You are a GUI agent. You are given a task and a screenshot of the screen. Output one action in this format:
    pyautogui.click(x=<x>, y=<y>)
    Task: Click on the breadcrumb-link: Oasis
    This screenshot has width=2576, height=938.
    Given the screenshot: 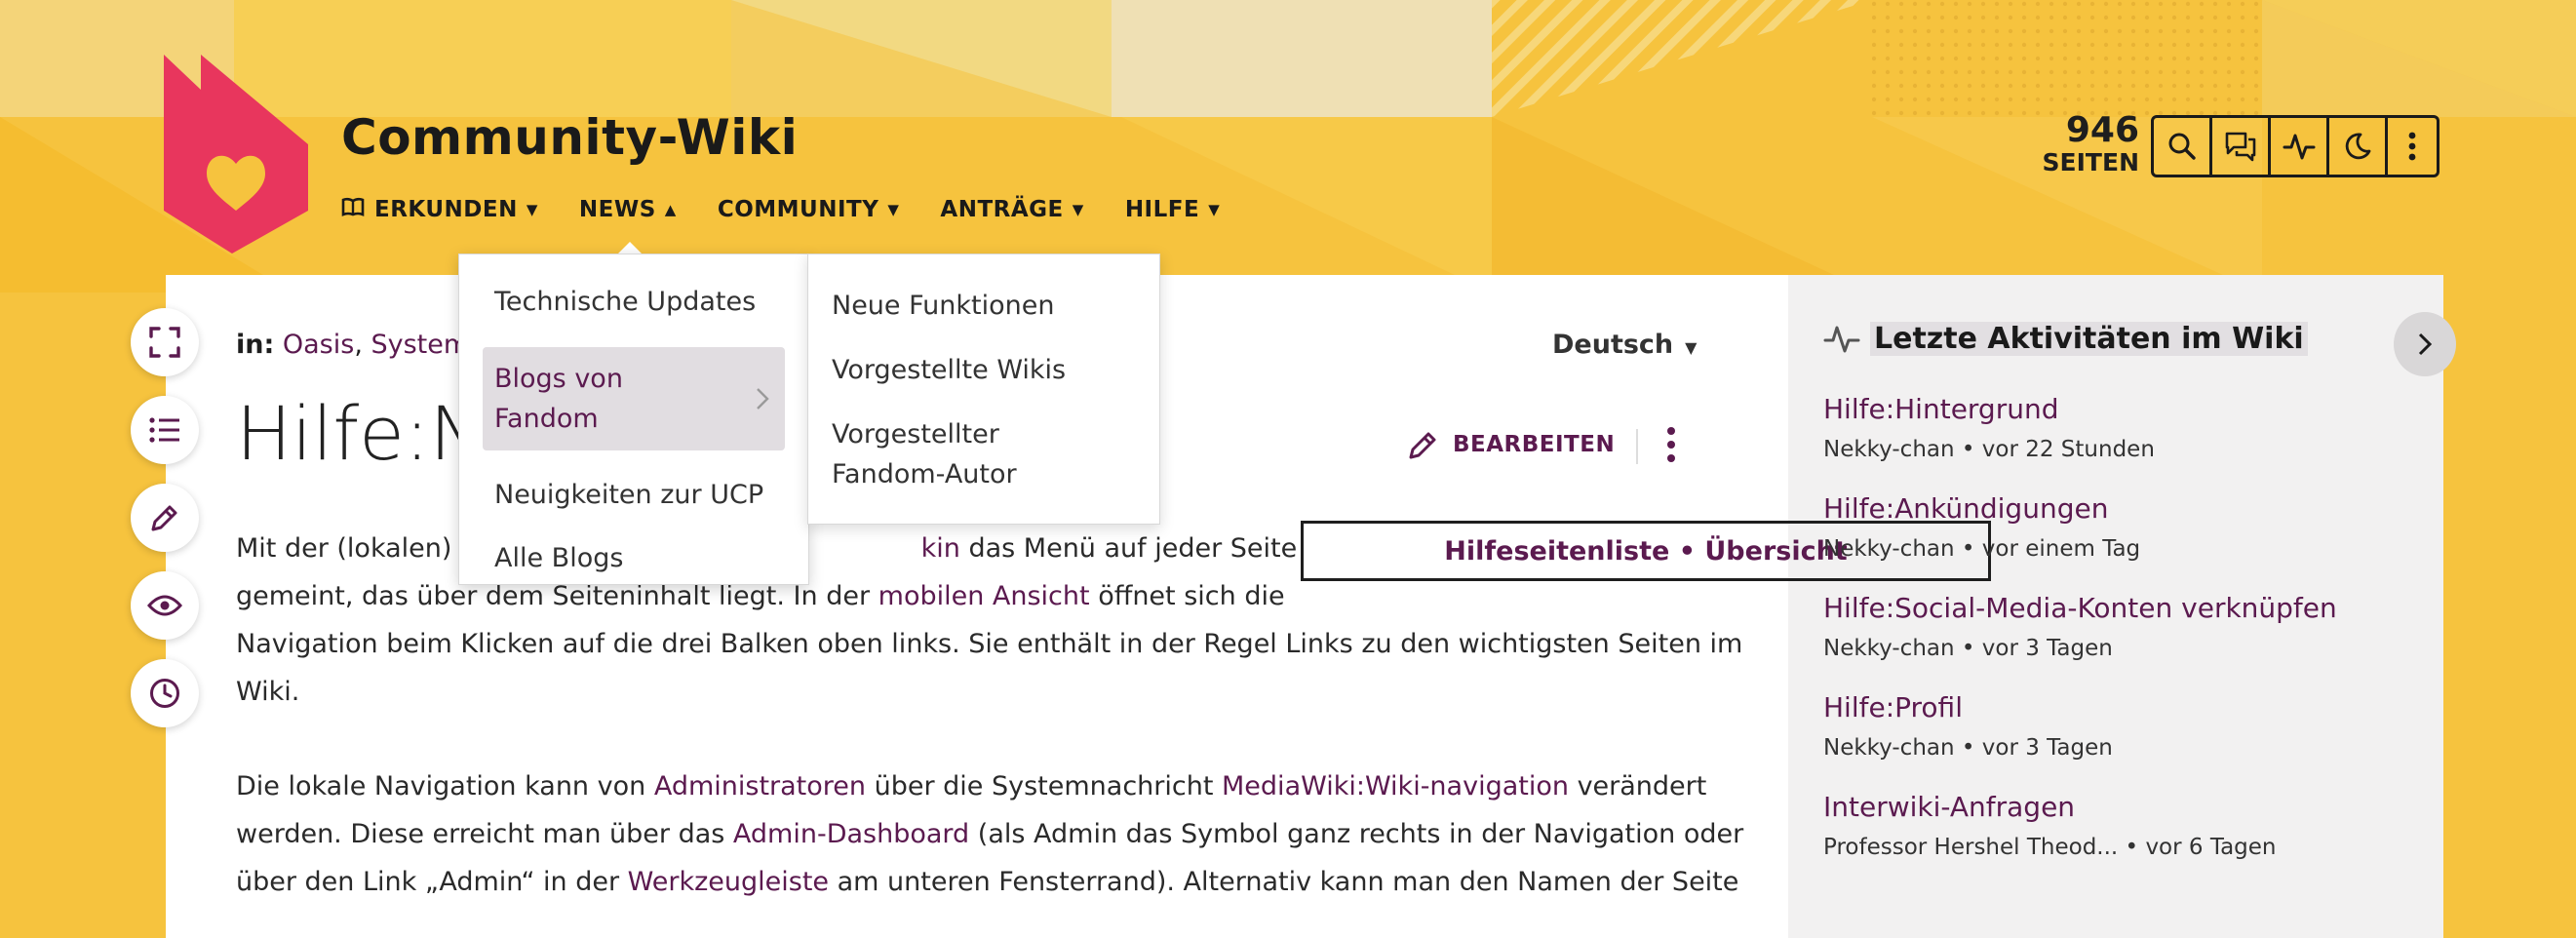 What is the action you would take?
    pyautogui.click(x=318, y=345)
    